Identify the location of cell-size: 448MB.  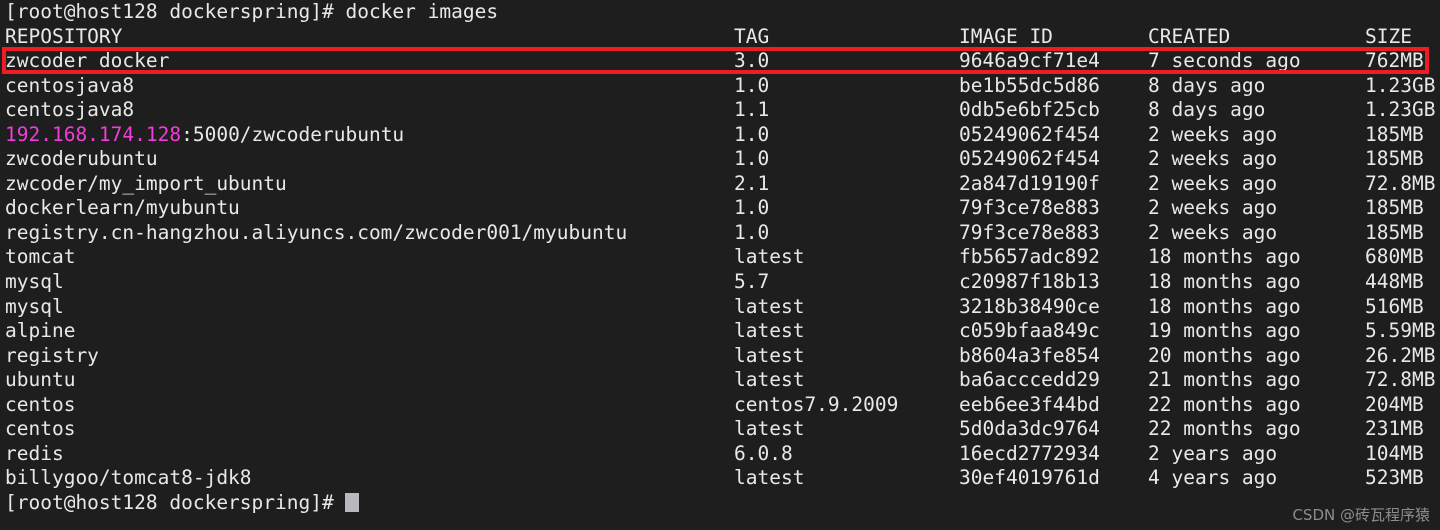
(1394, 282).